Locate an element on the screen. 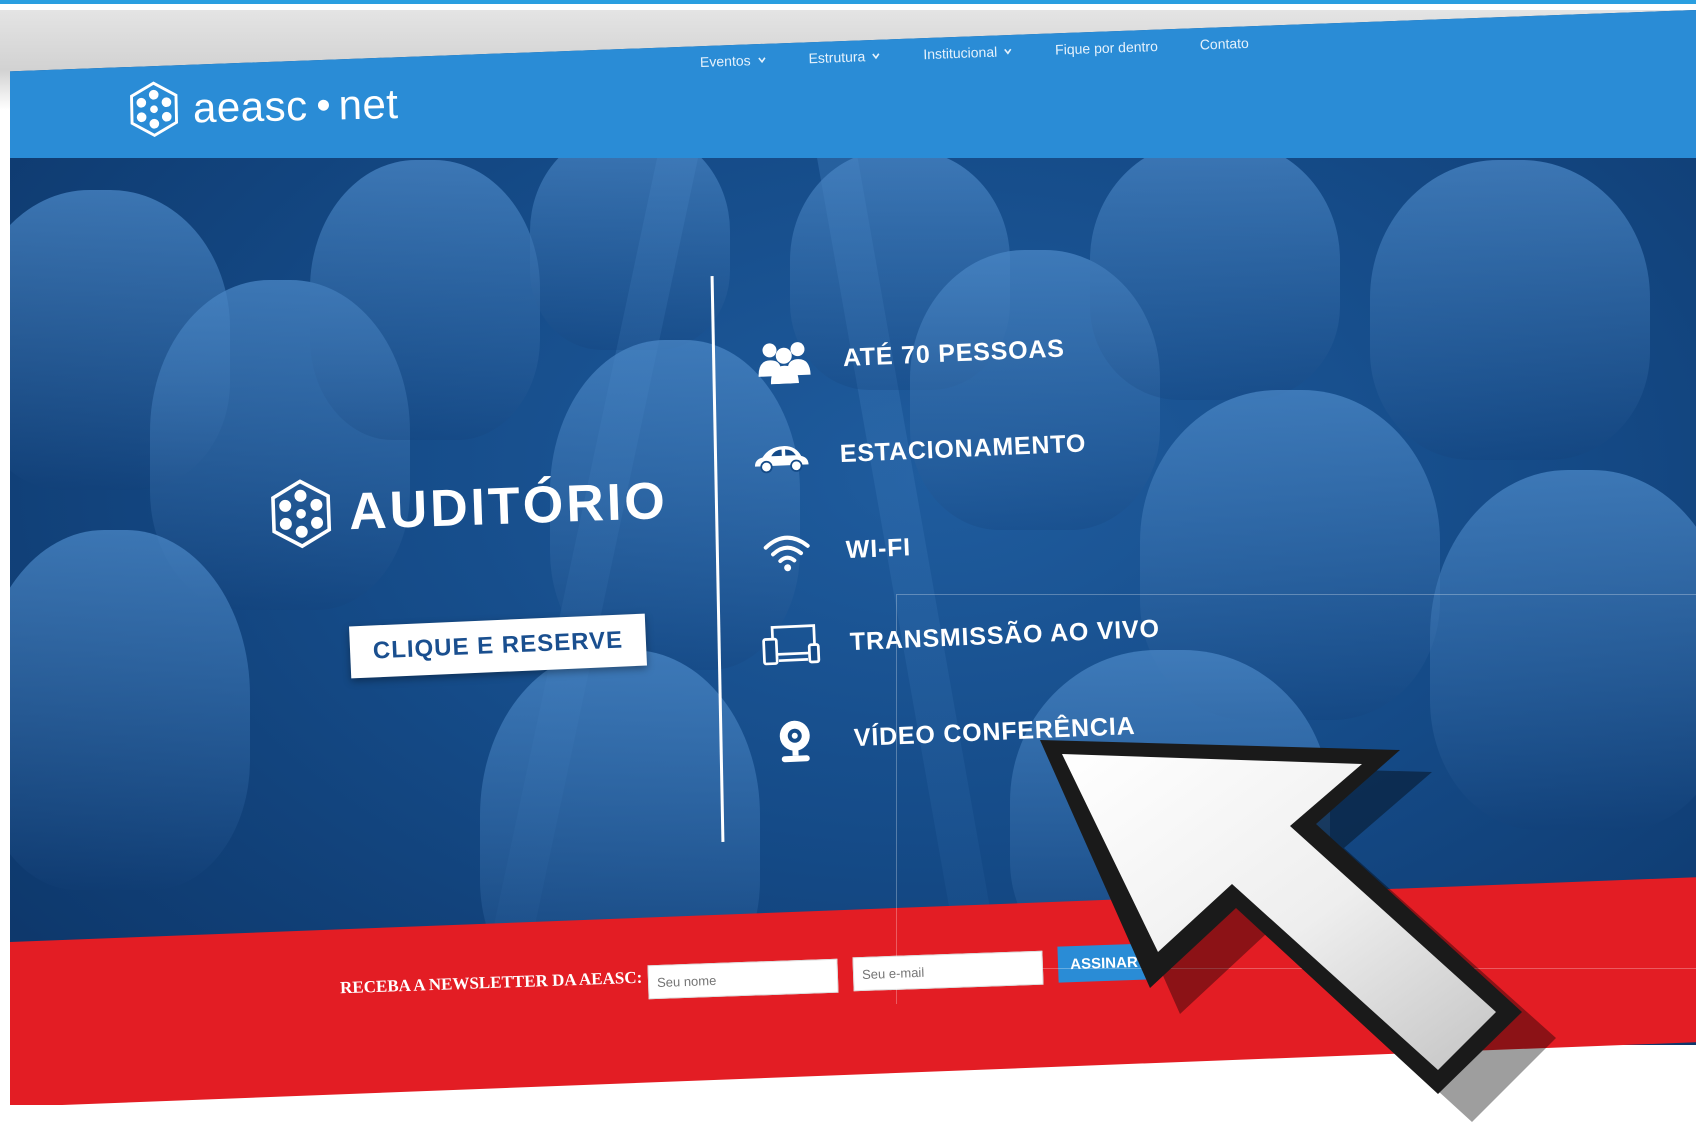 This screenshot has width=1696, height=1140. people-icon is located at coordinates (784, 360).